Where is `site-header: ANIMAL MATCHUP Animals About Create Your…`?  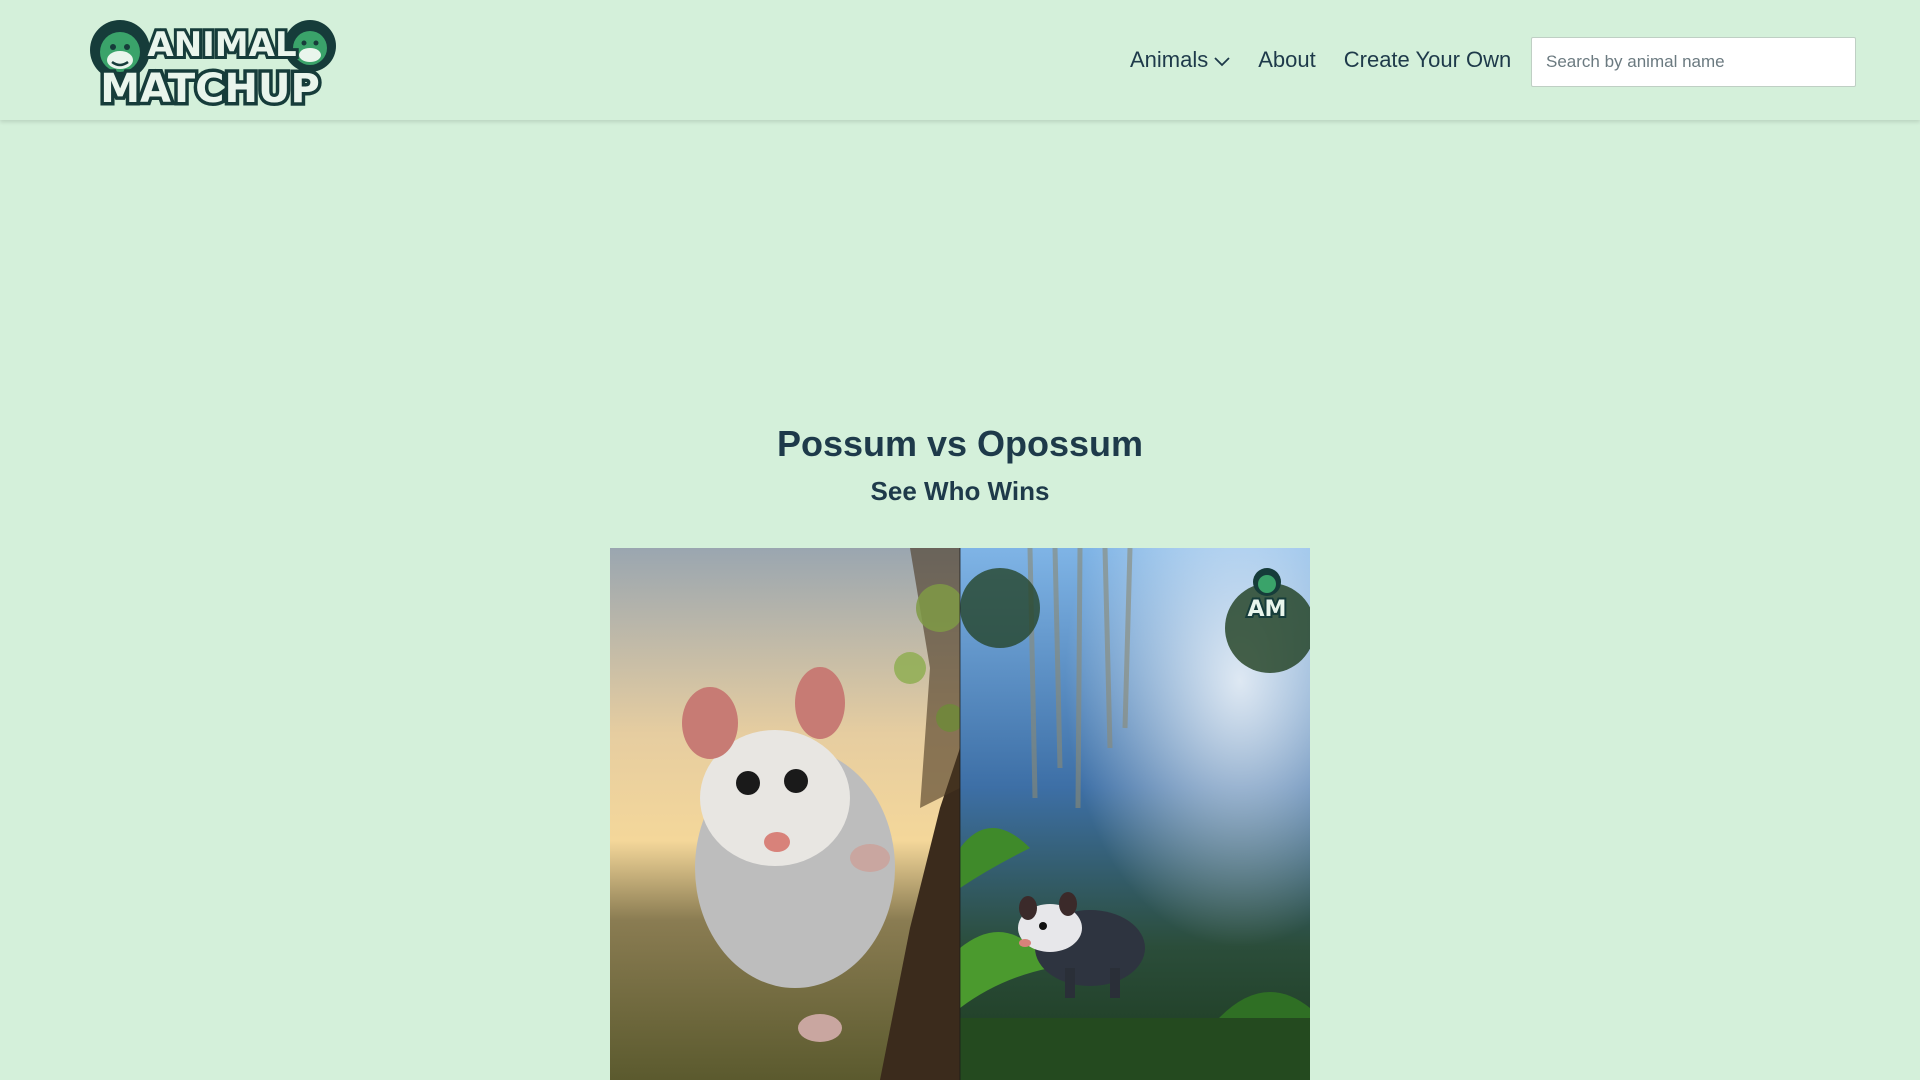 site-header: ANIMAL MATCHUP Animals About Create Your… is located at coordinates (960, 60).